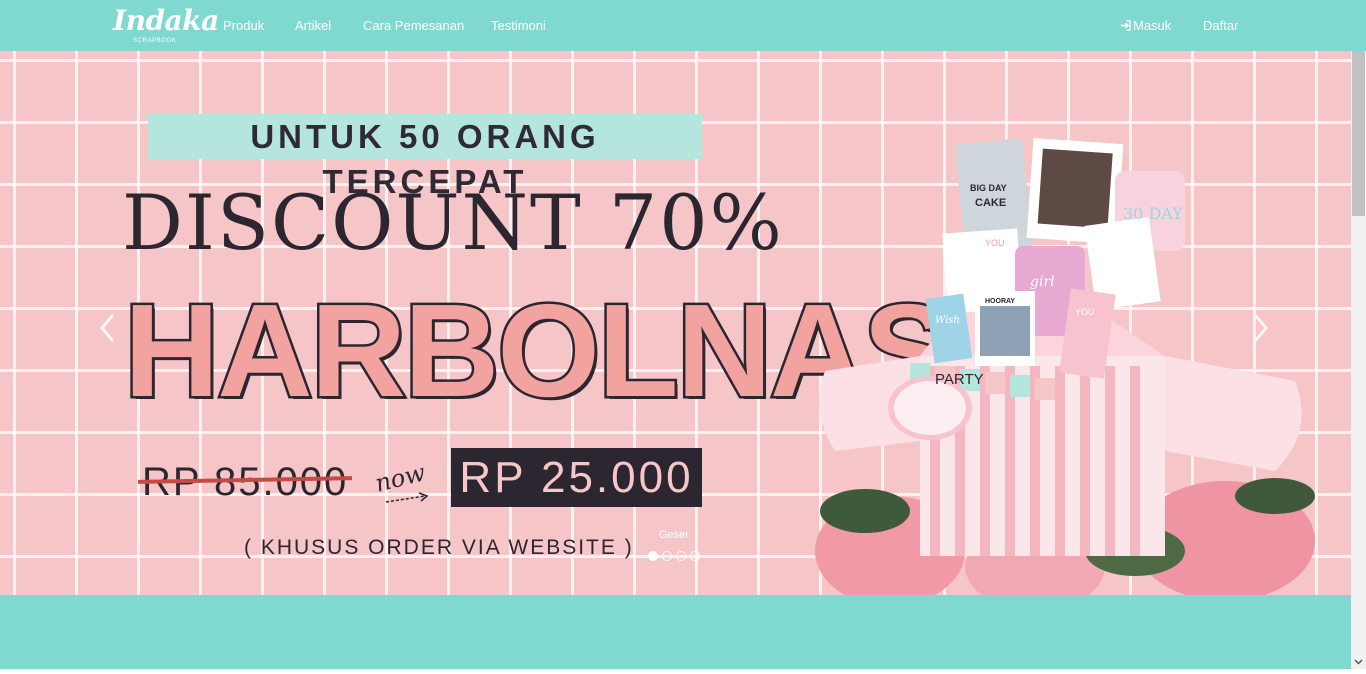 The image size is (1366, 674). What do you see at coordinates (1125, 25) in the screenshot?
I see `sign-in-icon` at bounding box center [1125, 25].